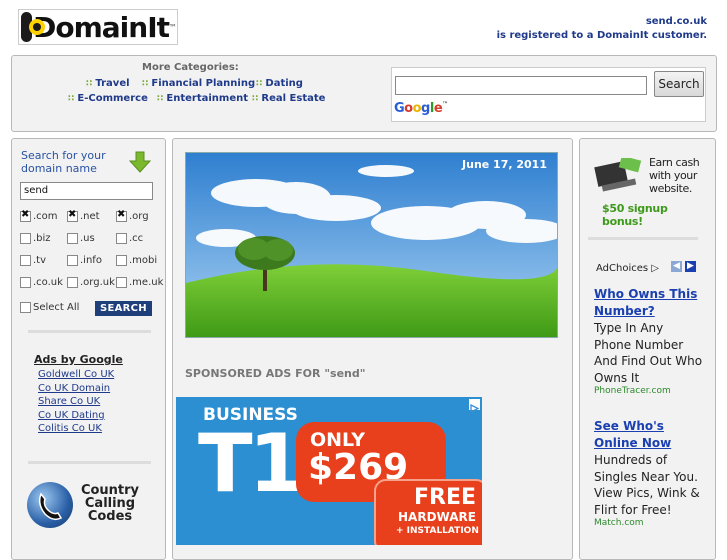 The image size is (727, 560). Describe the element at coordinates (521, 85) in the screenshot. I see `google-search-input` at that location.